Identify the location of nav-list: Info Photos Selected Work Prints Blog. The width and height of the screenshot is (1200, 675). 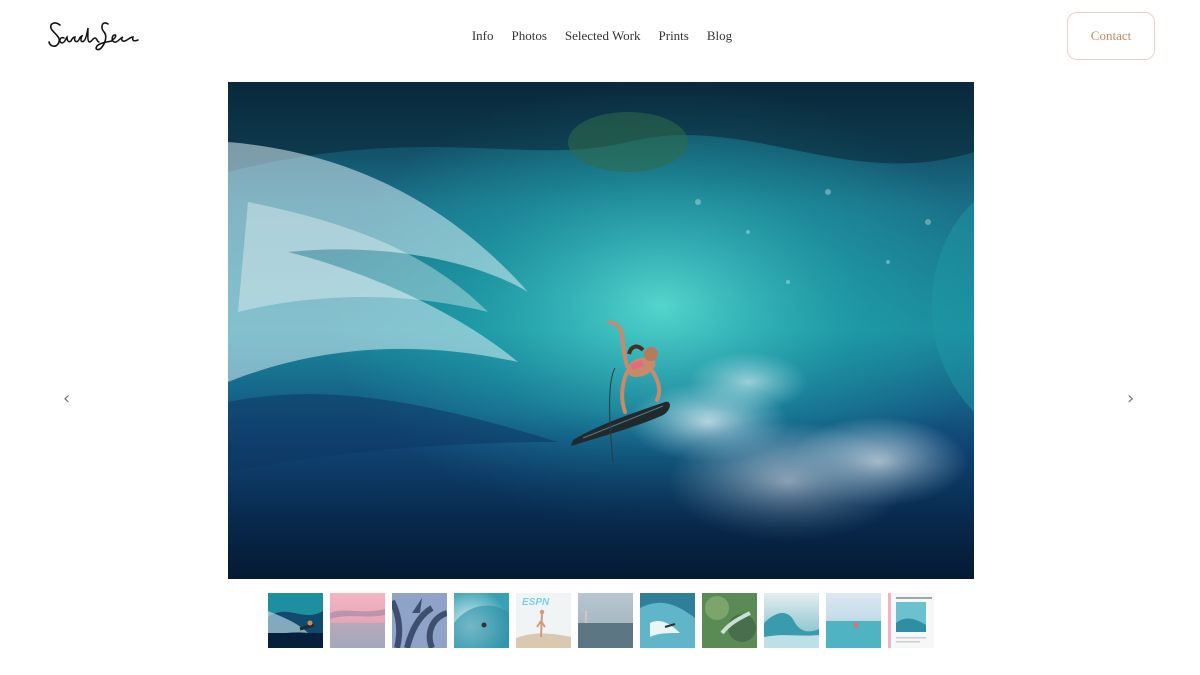
(602, 36).